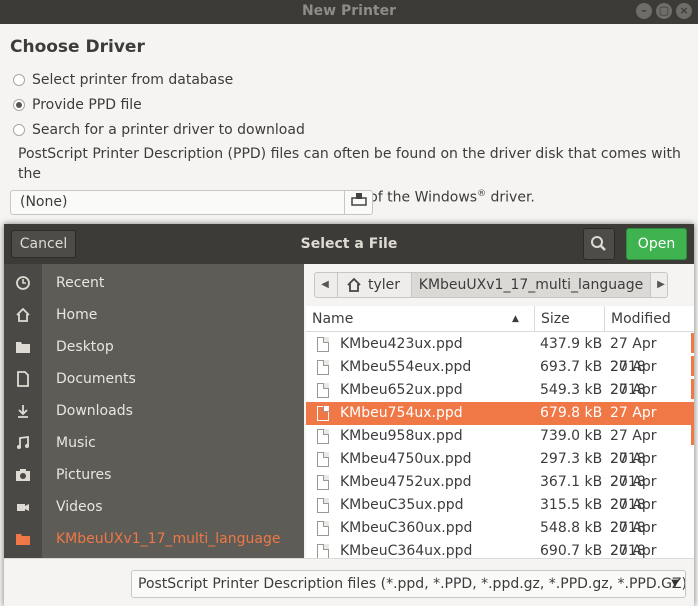 The height and width of the screenshot is (606, 698). Describe the element at coordinates (571, 436) in the screenshot. I see `file-size: 739.0 kB` at that location.